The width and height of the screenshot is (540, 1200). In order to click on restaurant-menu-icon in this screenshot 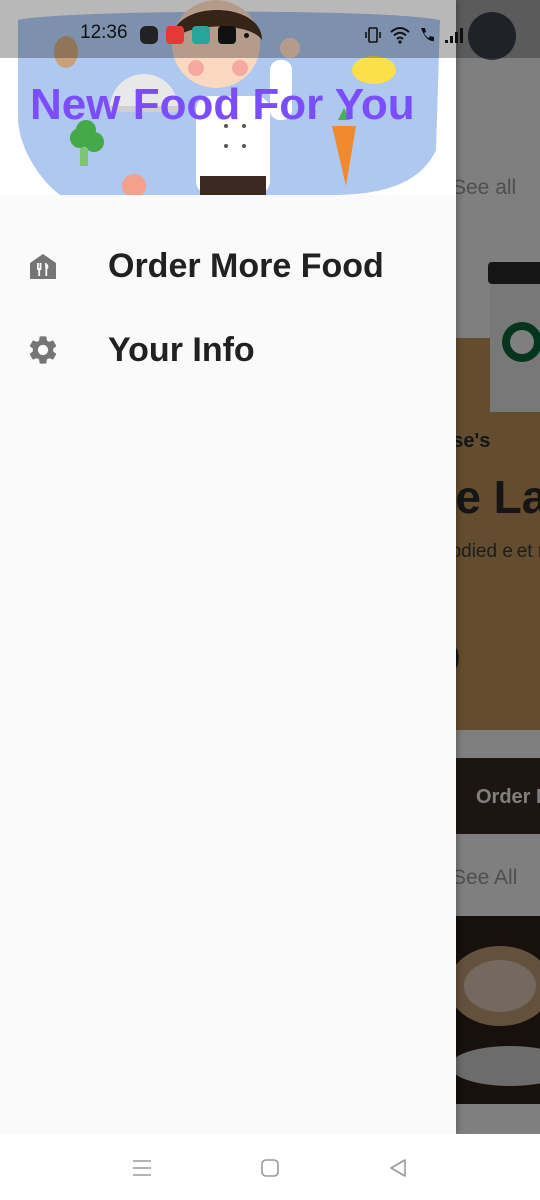, I will do `click(43, 266)`.